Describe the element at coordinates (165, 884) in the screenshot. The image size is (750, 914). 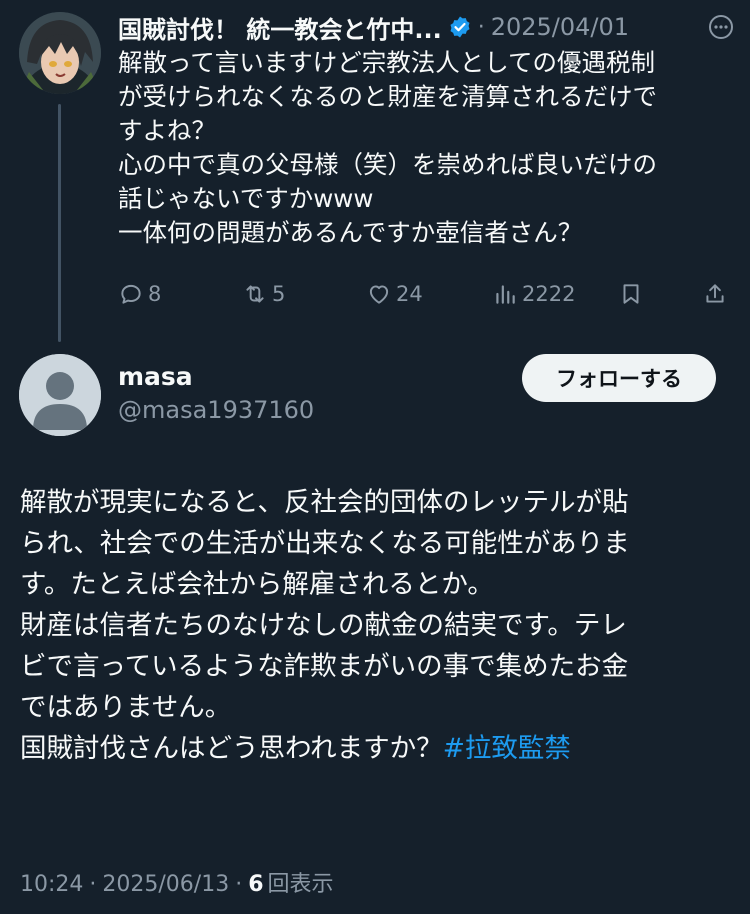
I see `tweet-date: 2025/06/13` at that location.